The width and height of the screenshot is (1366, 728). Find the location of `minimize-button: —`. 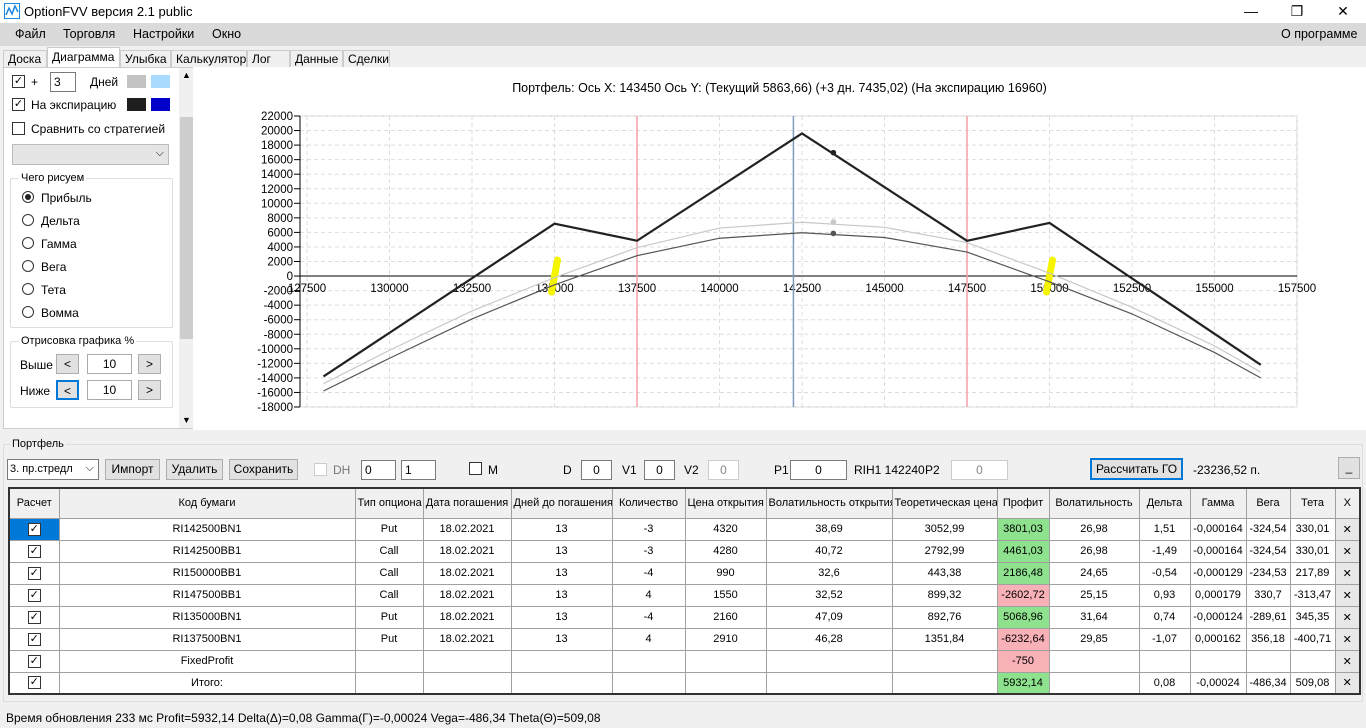

minimize-button: — is located at coordinates (1251, 11).